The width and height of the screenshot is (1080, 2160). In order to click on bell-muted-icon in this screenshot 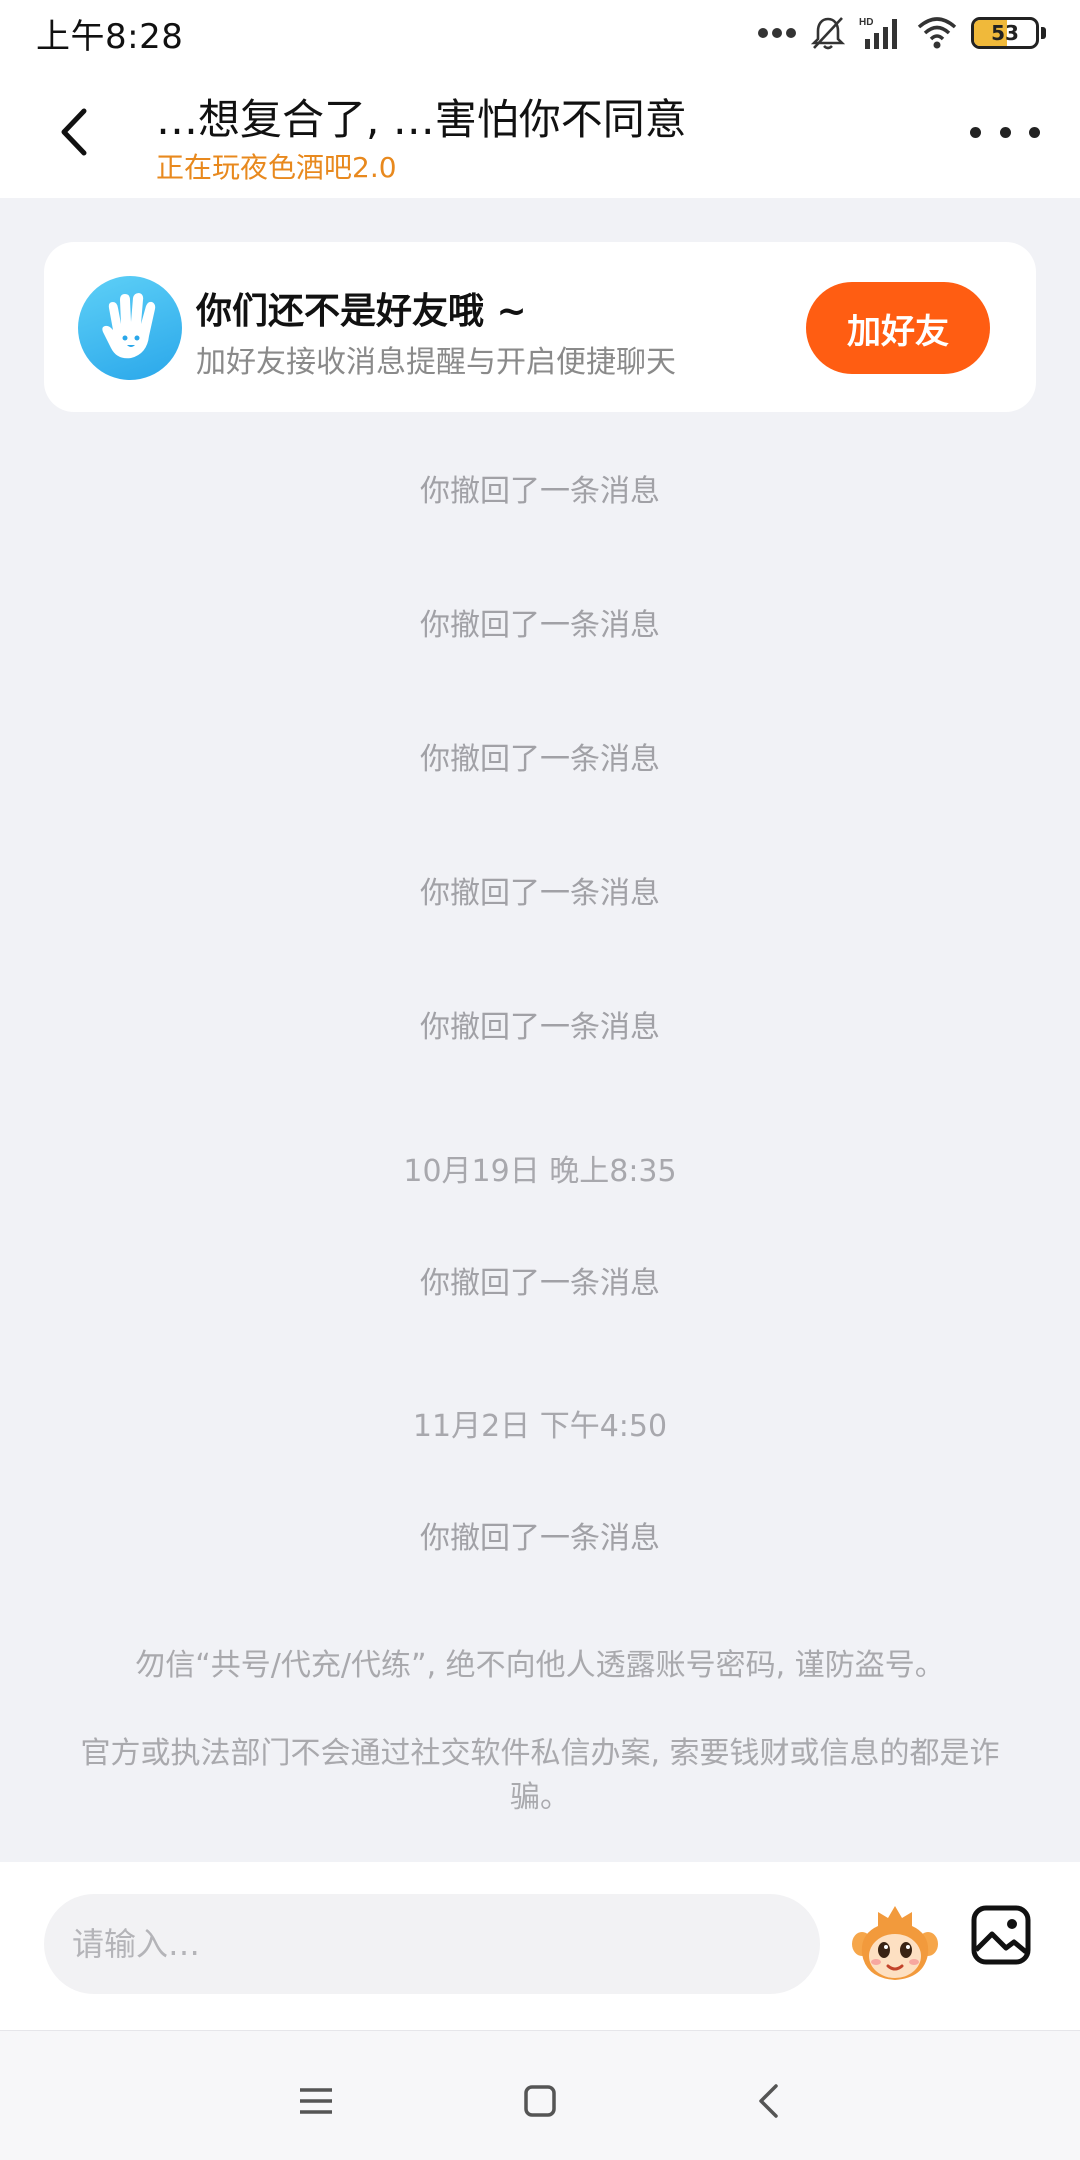, I will do `click(828, 33)`.